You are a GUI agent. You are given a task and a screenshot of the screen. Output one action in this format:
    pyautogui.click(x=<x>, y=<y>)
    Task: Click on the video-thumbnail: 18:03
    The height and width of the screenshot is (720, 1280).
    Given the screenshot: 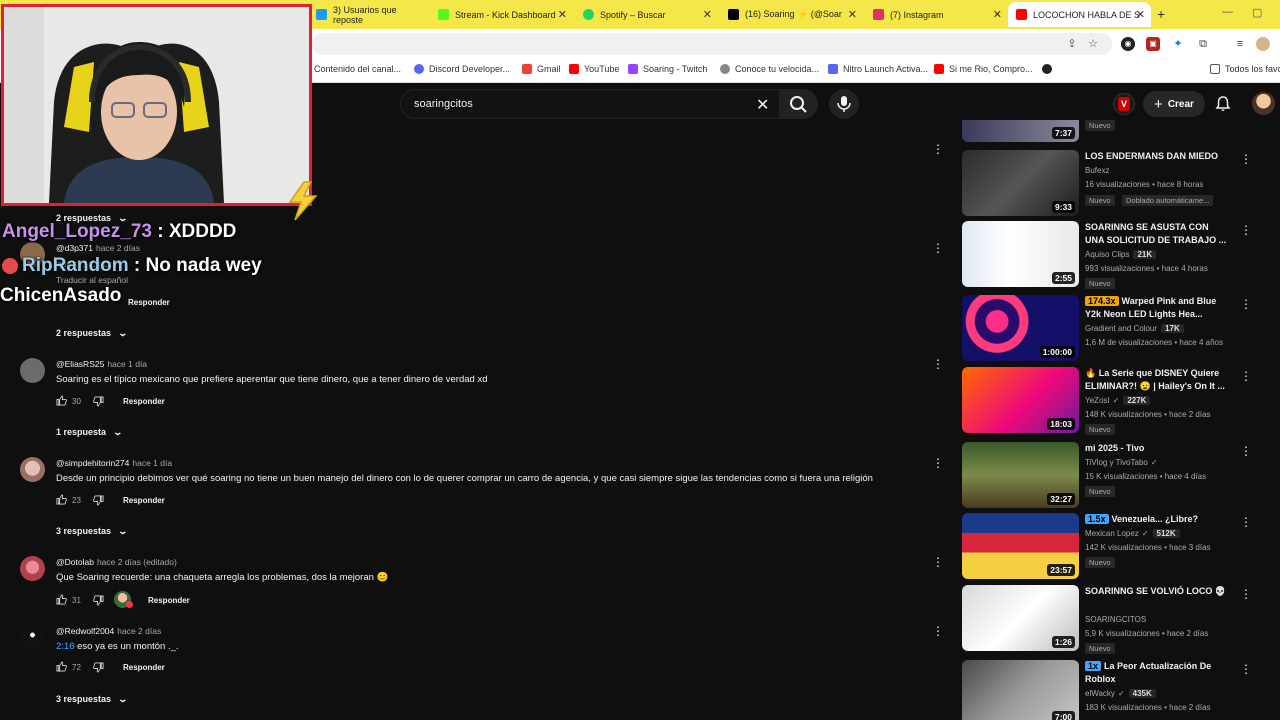 What is the action you would take?
    pyautogui.click(x=1020, y=400)
    